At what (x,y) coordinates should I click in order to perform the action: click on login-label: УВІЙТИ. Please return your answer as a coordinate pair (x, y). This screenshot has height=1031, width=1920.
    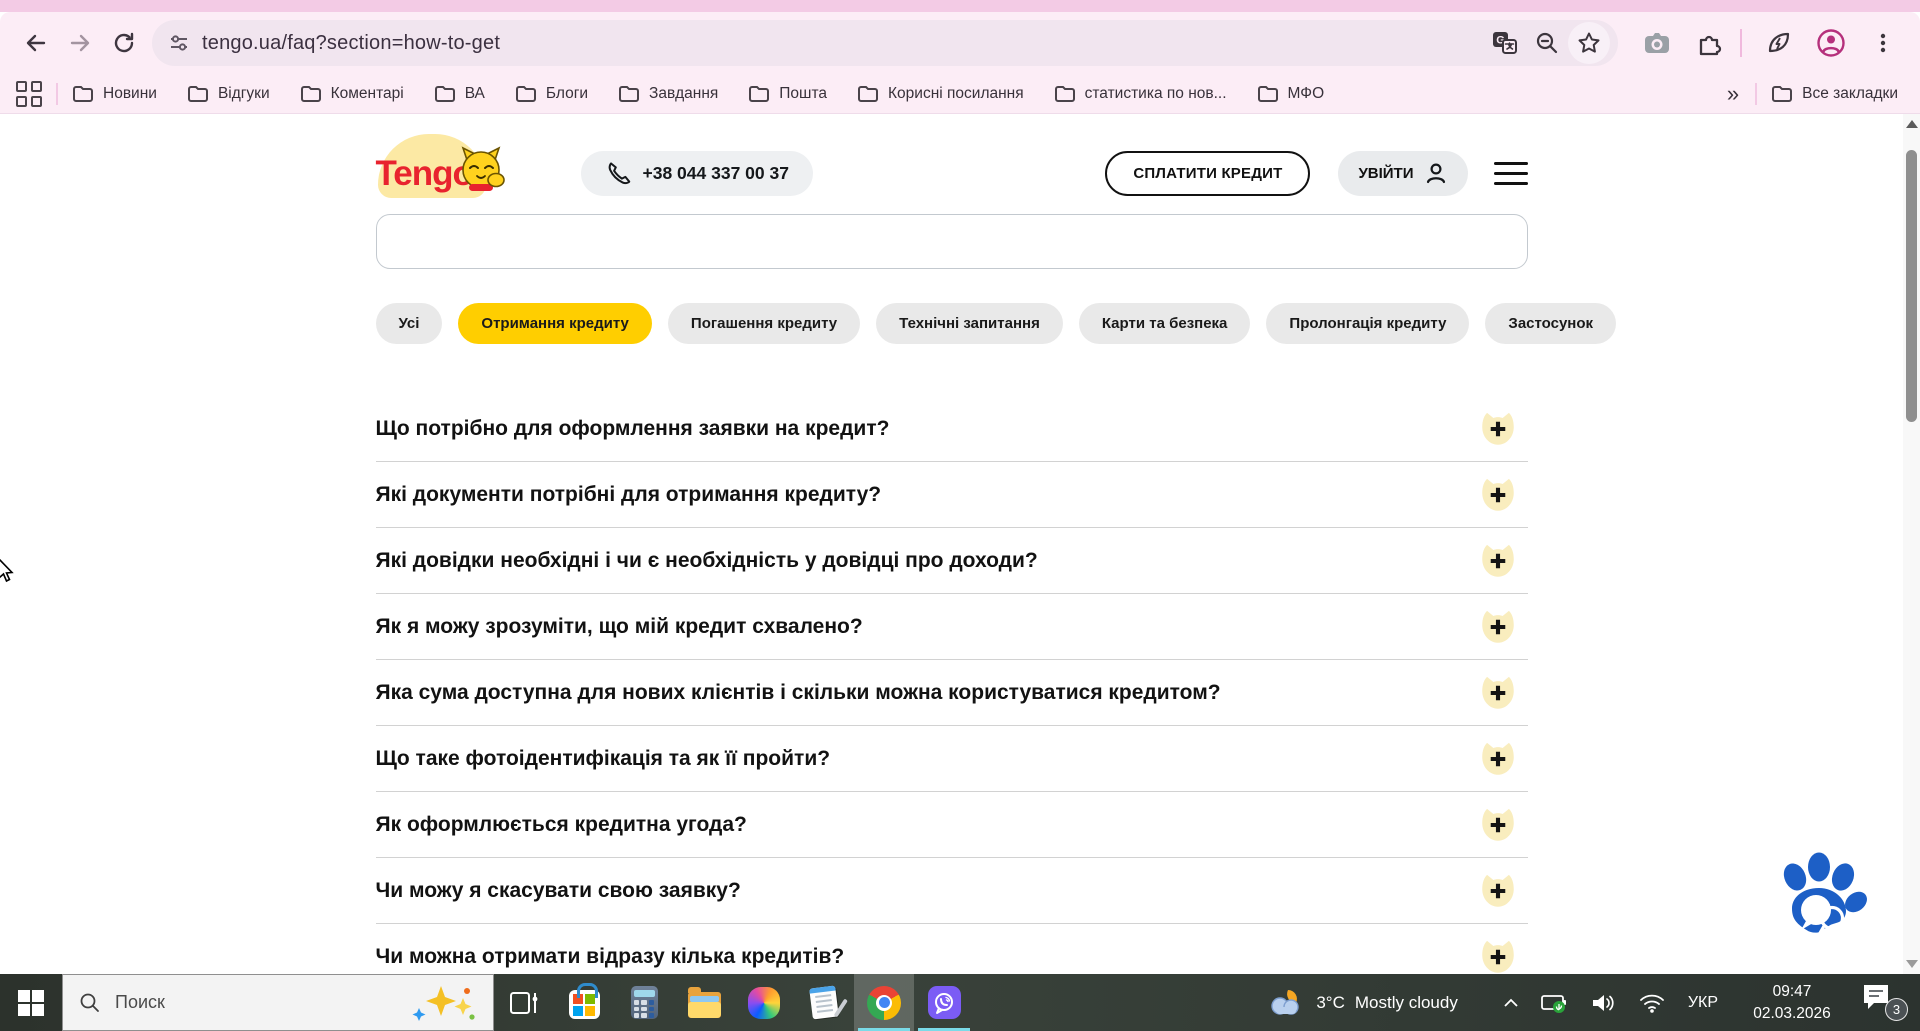
    Looking at the image, I should click on (1386, 173).